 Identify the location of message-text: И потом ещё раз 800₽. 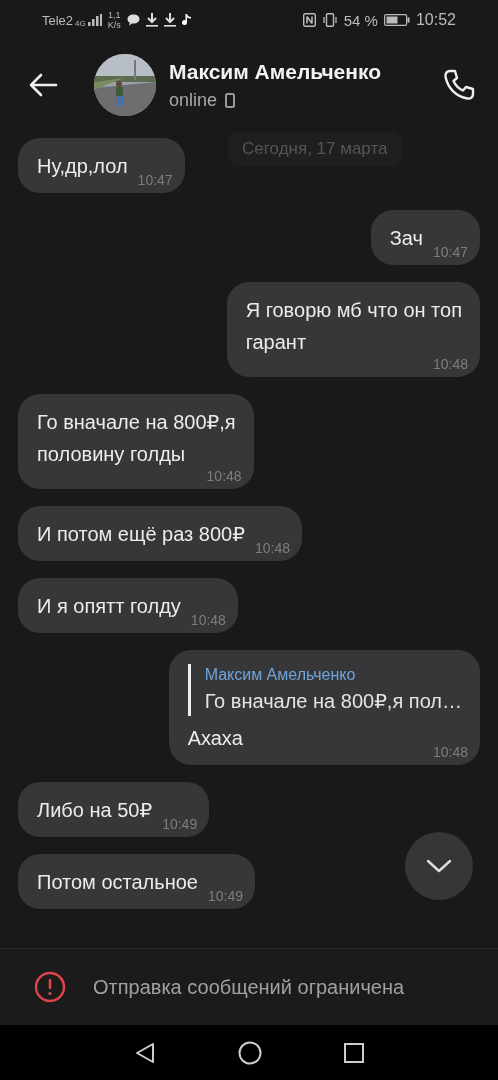
(141, 534).